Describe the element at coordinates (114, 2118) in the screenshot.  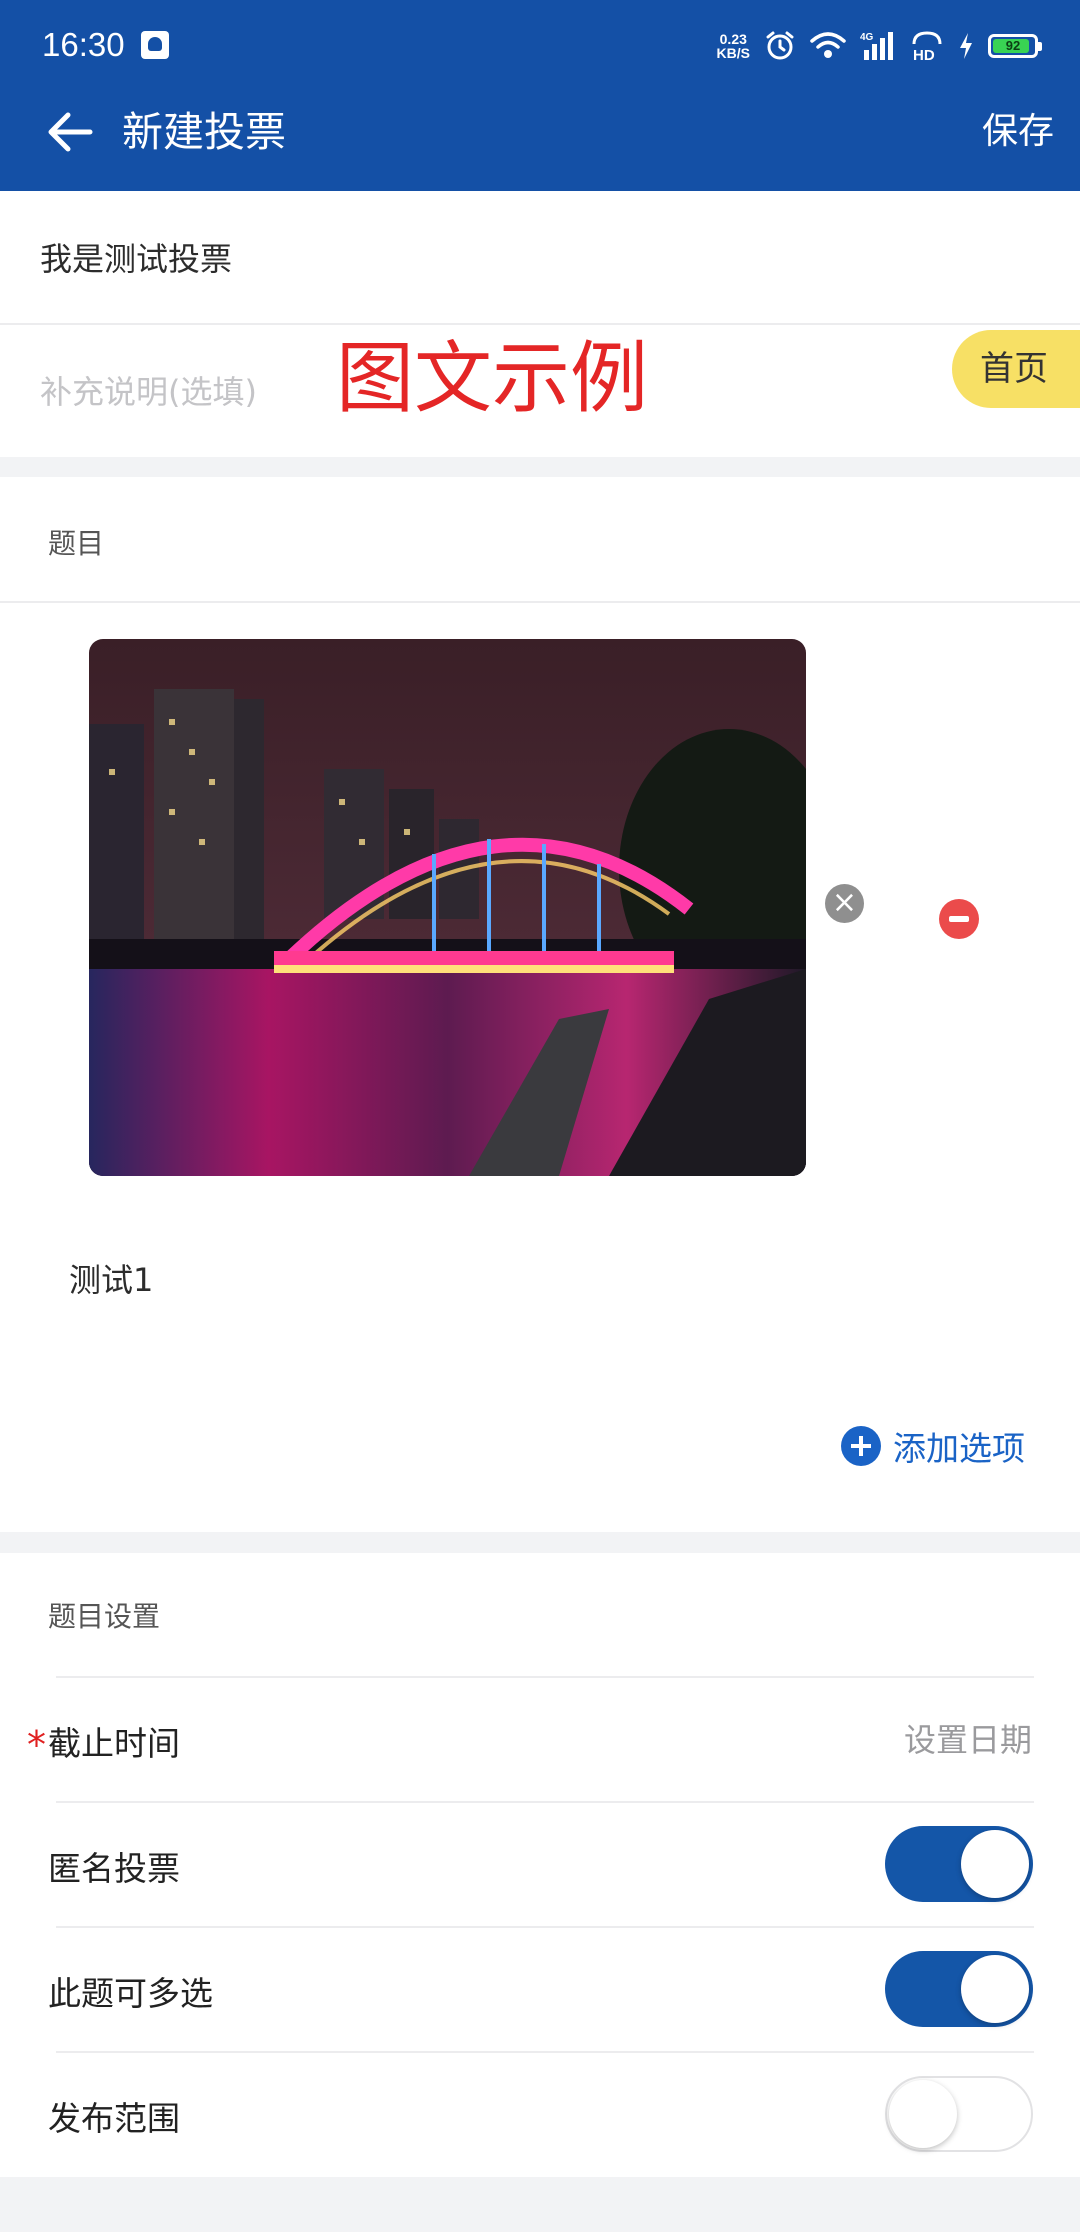
I see `scope-label: 发布范围` at that location.